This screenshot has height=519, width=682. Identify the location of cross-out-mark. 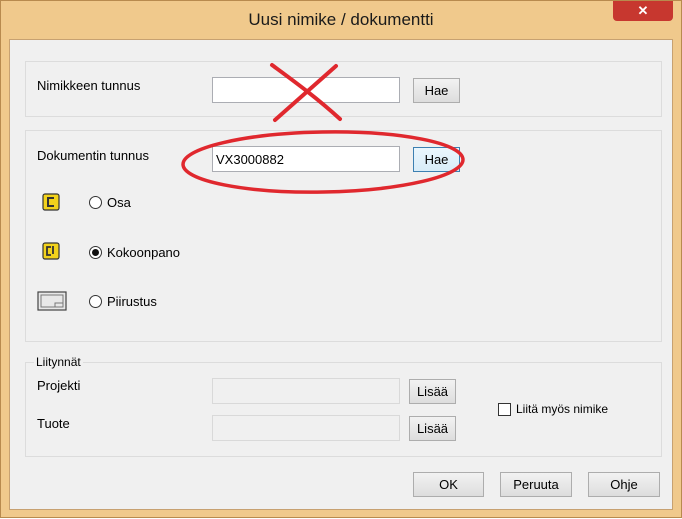
(306, 92).